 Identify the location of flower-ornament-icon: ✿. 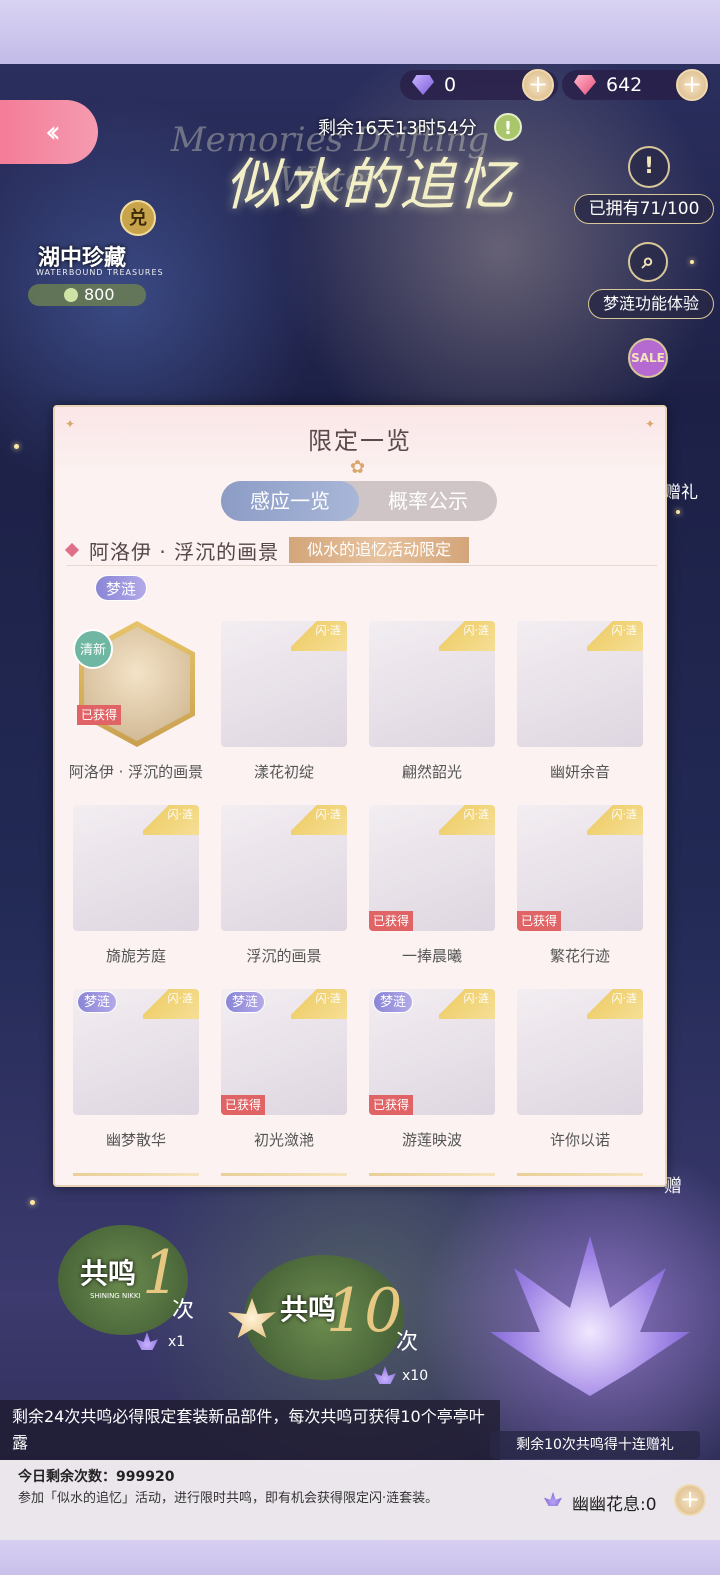
(358, 467).